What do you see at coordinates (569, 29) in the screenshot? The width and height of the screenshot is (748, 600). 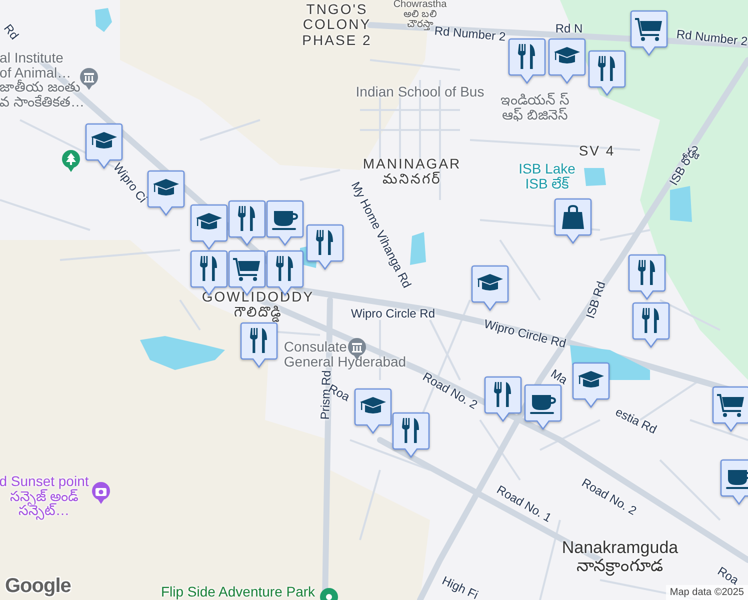 I see `map-label: Rd N` at bounding box center [569, 29].